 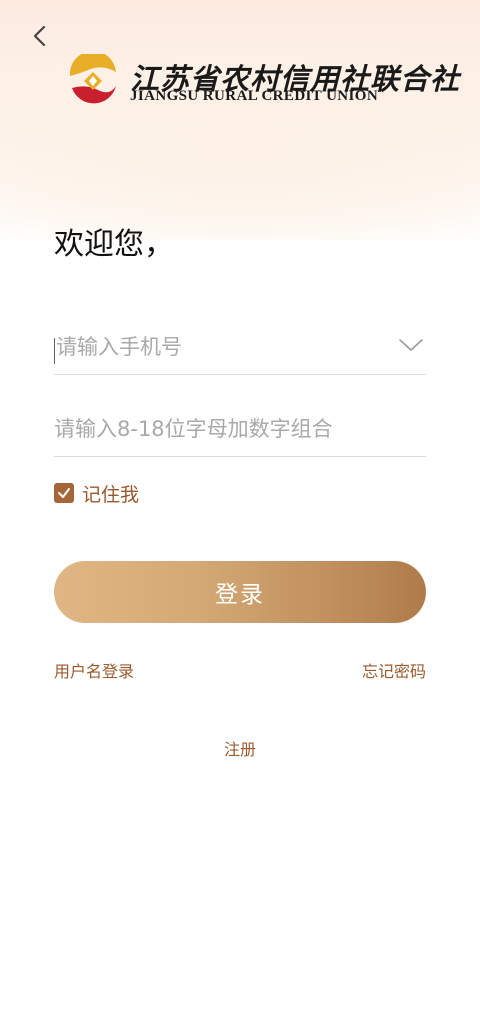 I want to click on logo-mark-icon, so click(x=92, y=79).